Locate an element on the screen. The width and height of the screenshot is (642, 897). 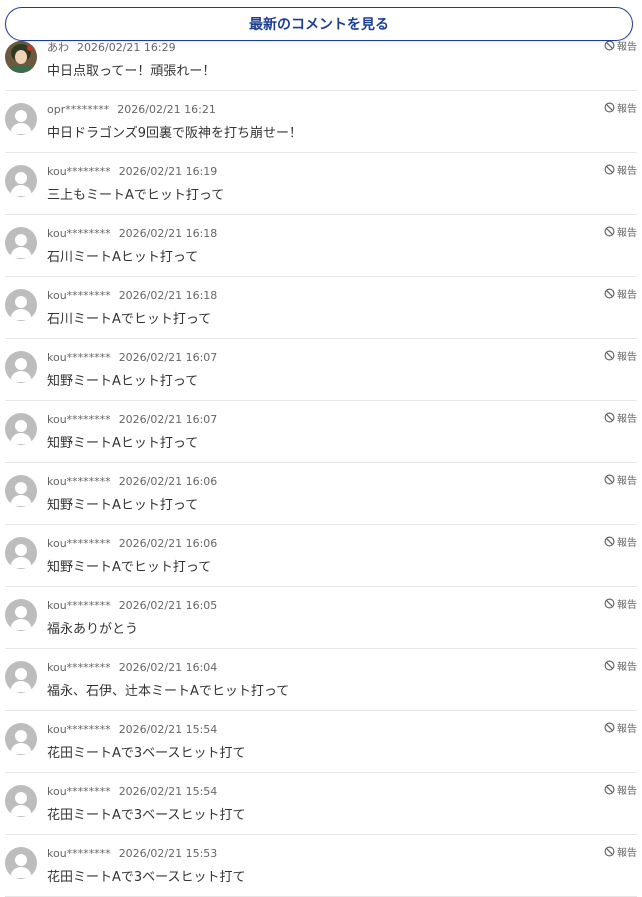
comment-meta: kou******** 2026/02/21 16:05 is located at coordinates (132, 606).